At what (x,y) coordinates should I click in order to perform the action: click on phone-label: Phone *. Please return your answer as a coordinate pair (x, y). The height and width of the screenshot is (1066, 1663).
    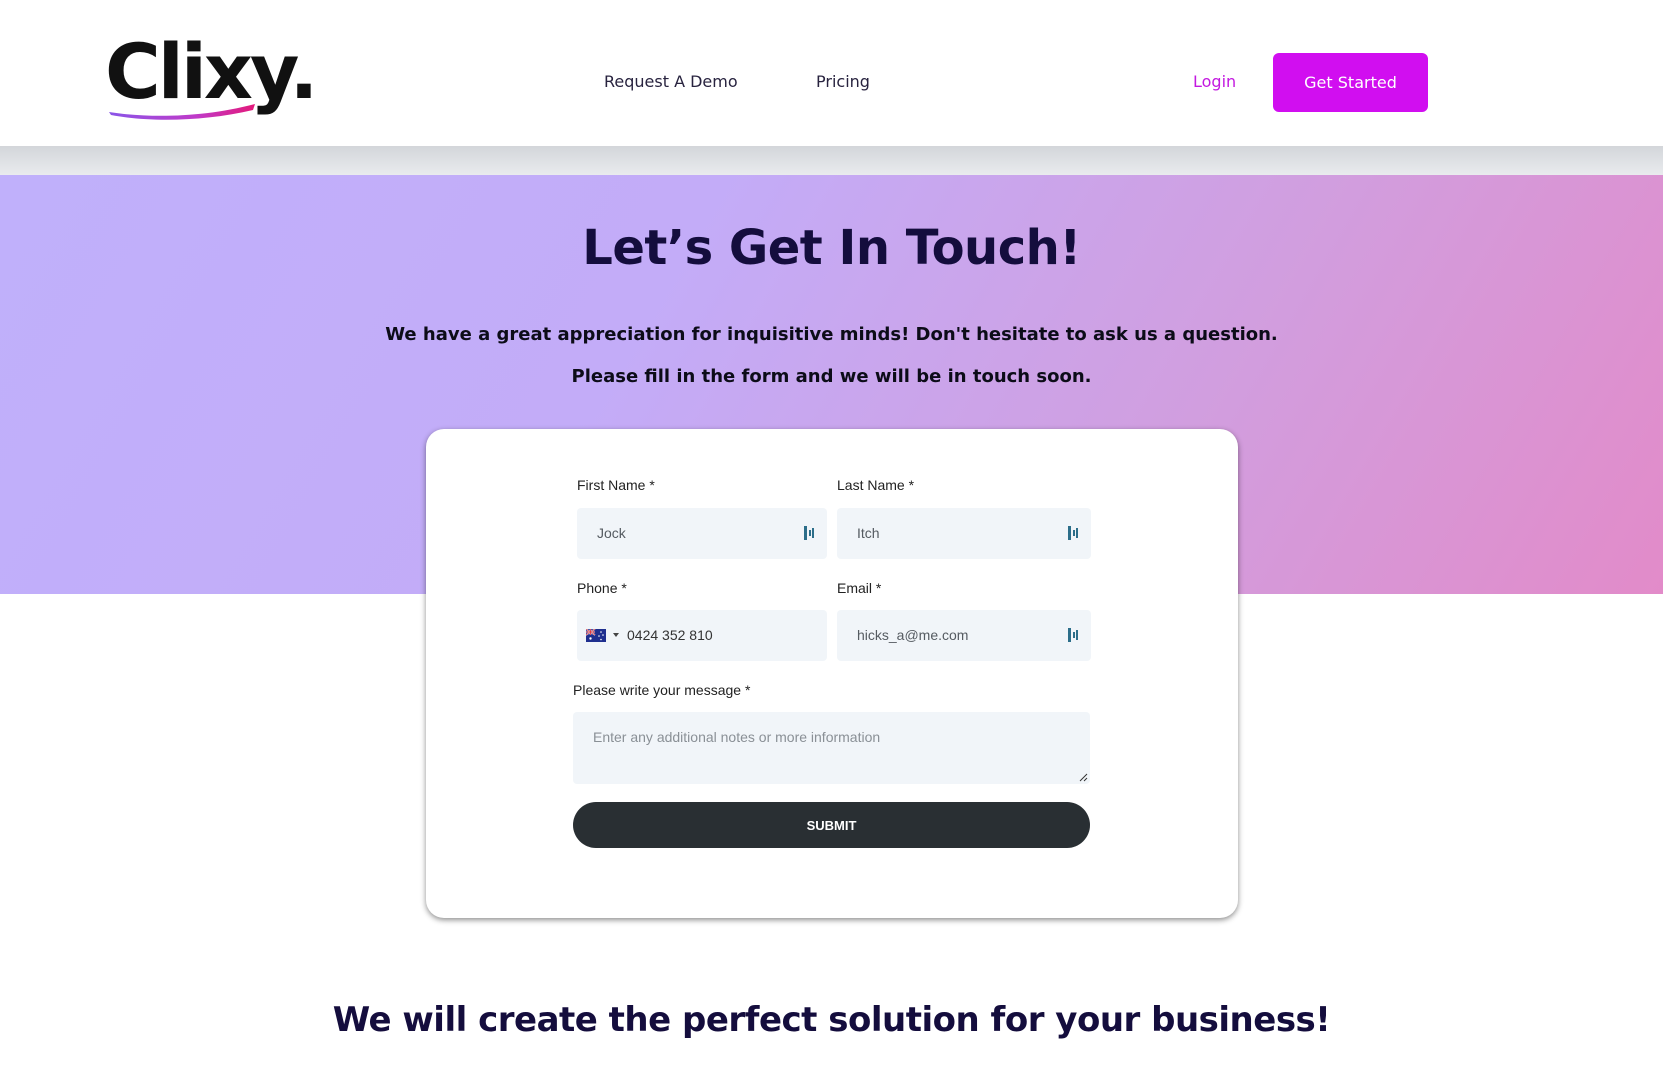
    Looking at the image, I should click on (602, 588).